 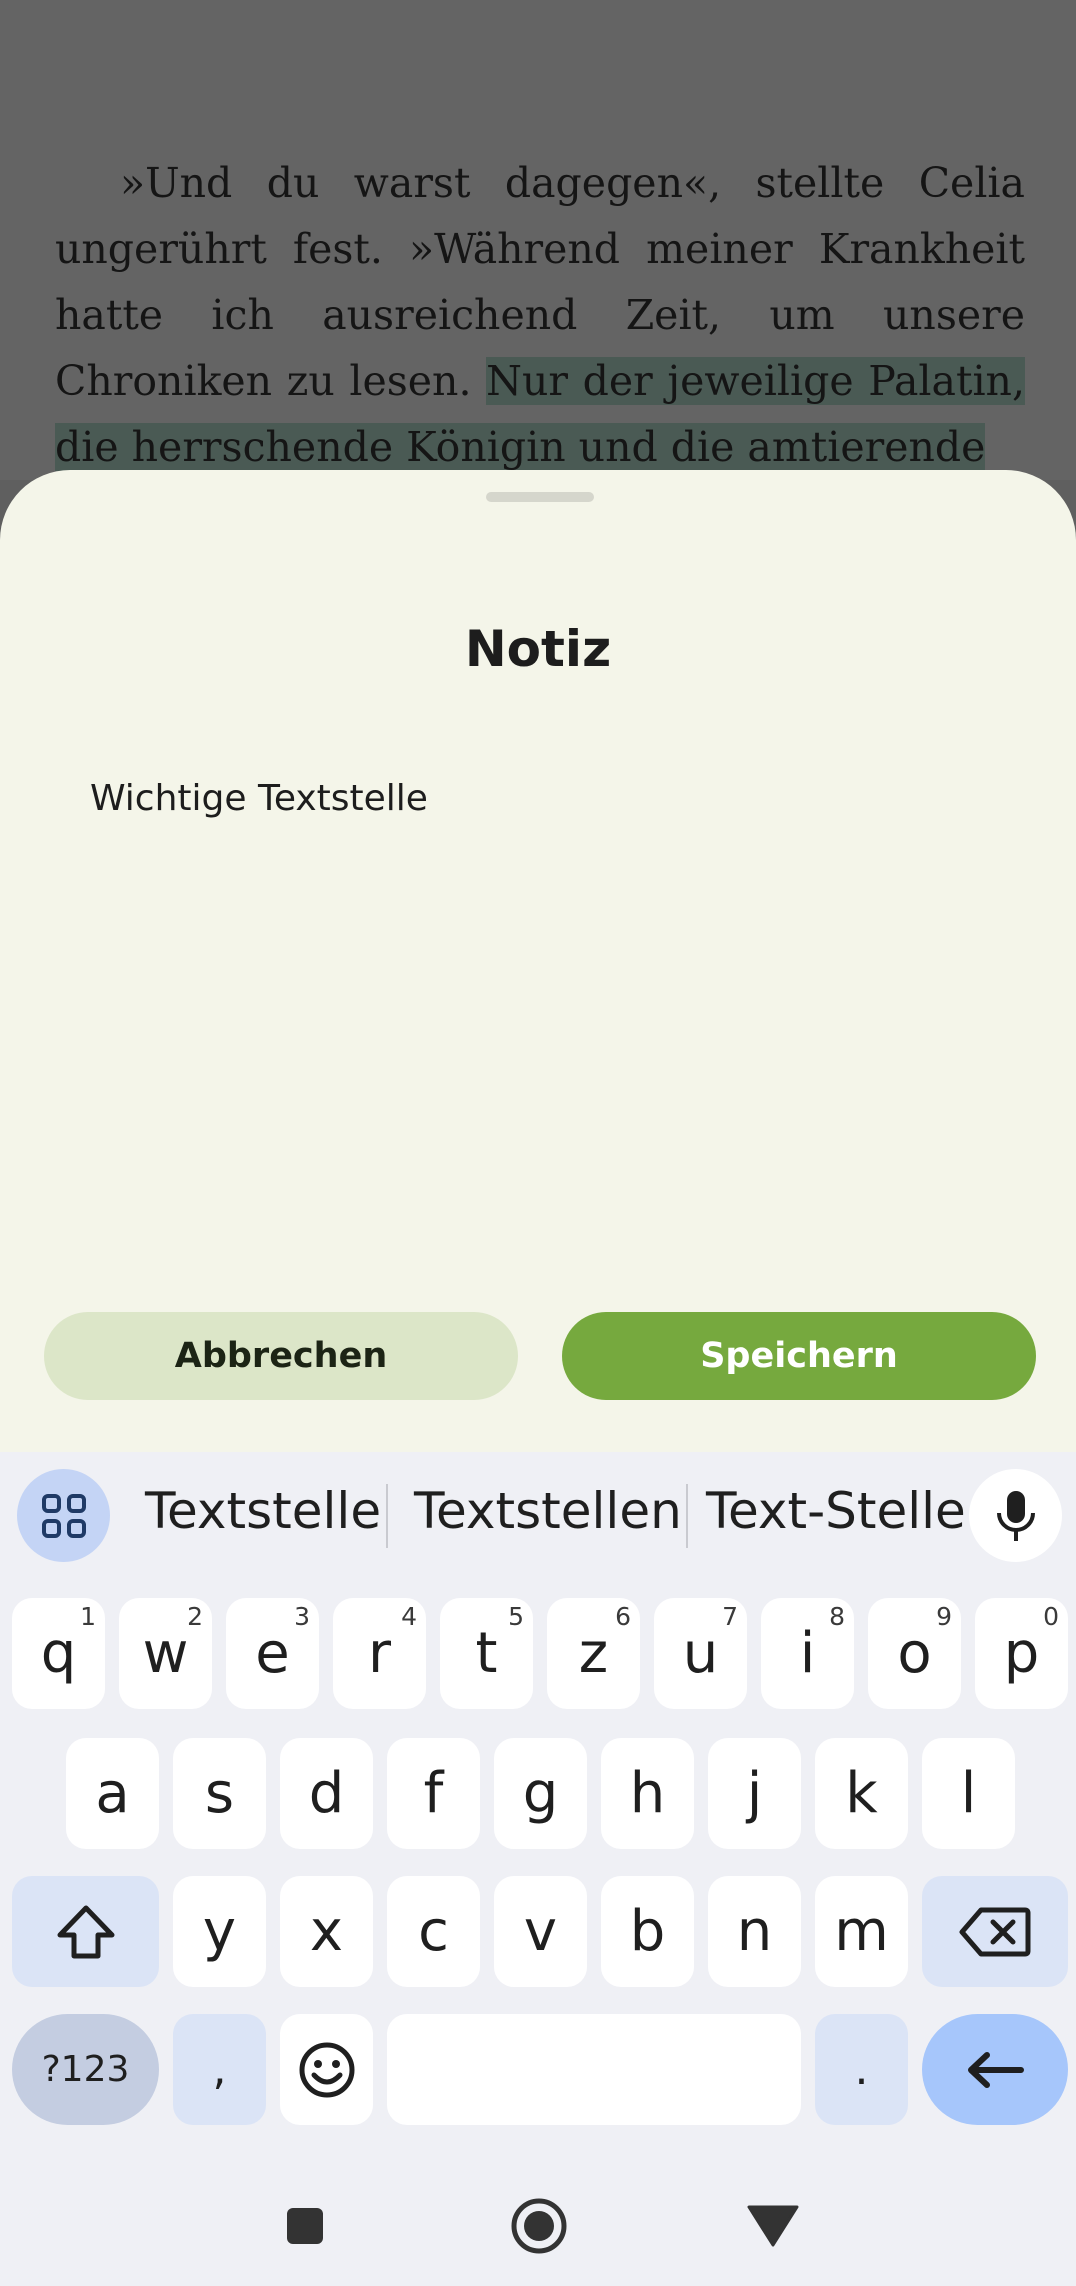 What do you see at coordinates (540, 1931) in the screenshot?
I see `key-v: v` at bounding box center [540, 1931].